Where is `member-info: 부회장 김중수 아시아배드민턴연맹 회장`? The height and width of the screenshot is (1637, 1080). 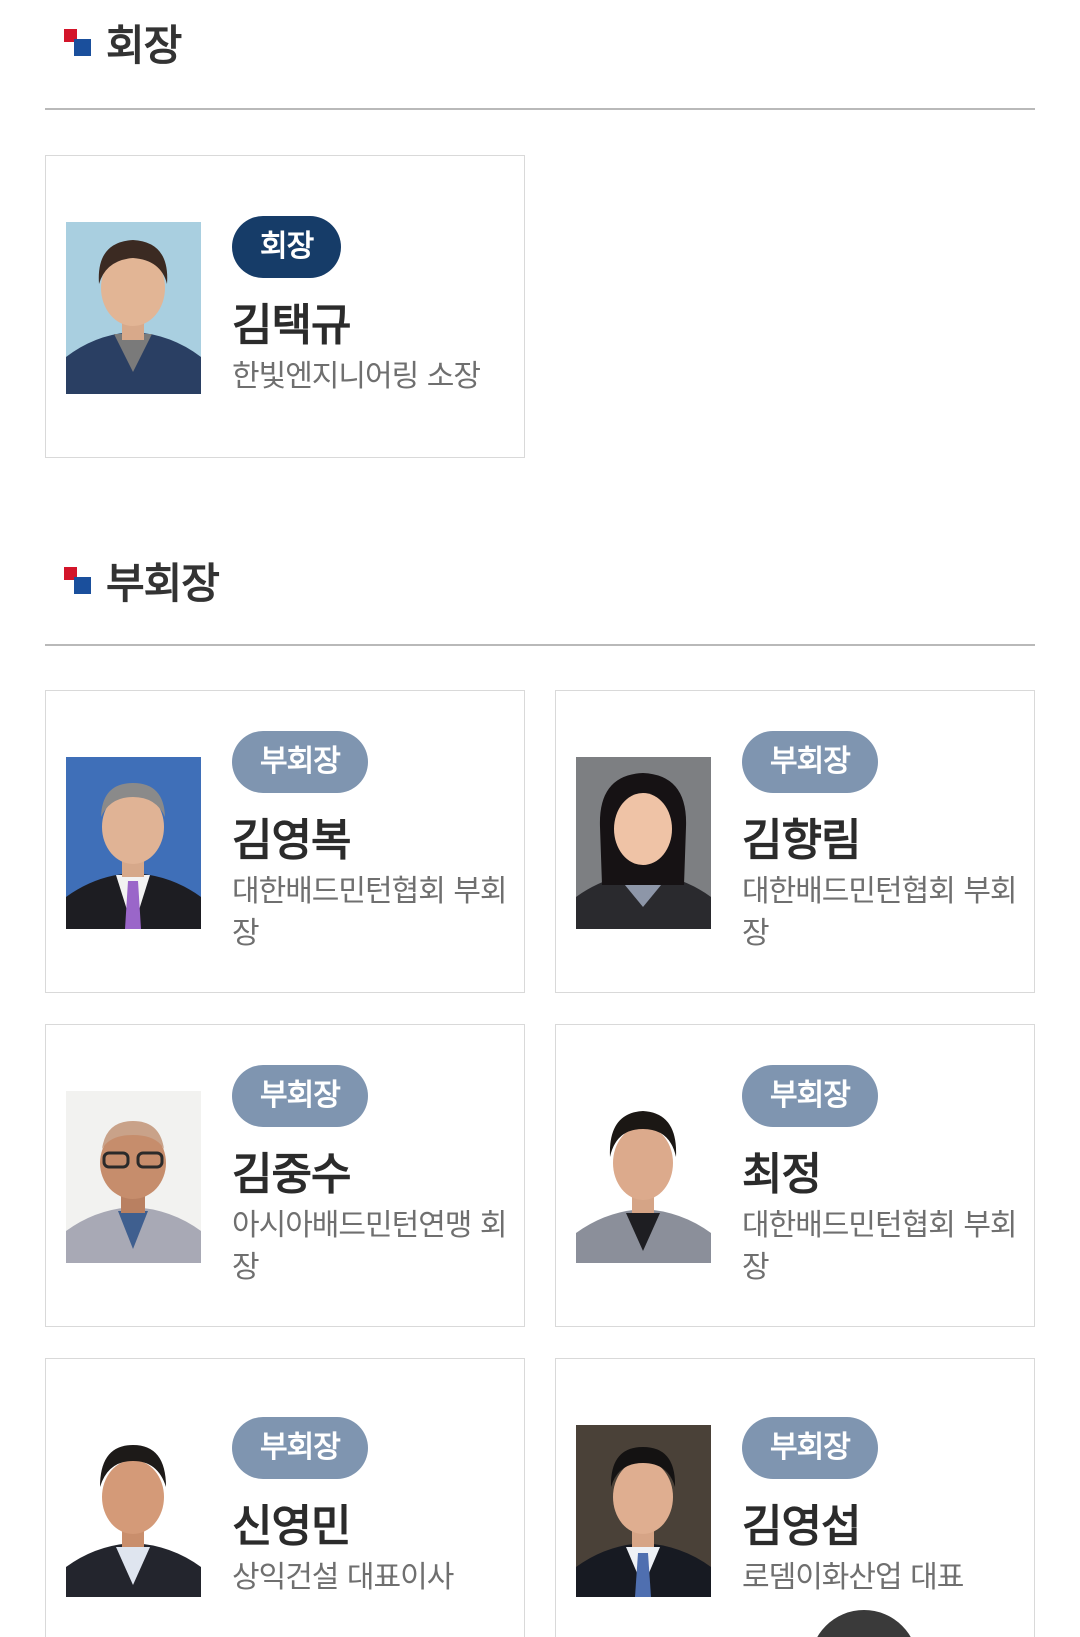 member-info: 부회장 김중수 아시아배드민턴연맹 회장 is located at coordinates (372, 1177).